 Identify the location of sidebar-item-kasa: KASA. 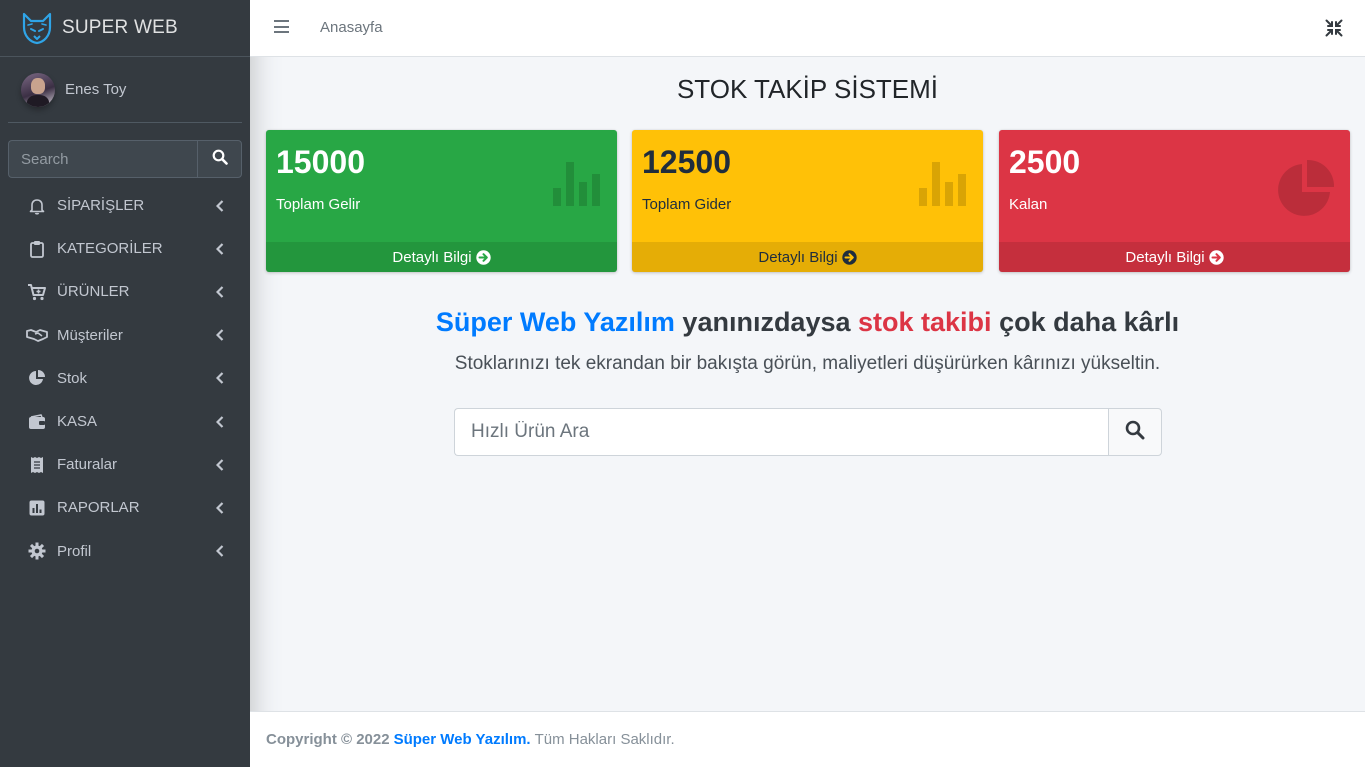
(125, 421).